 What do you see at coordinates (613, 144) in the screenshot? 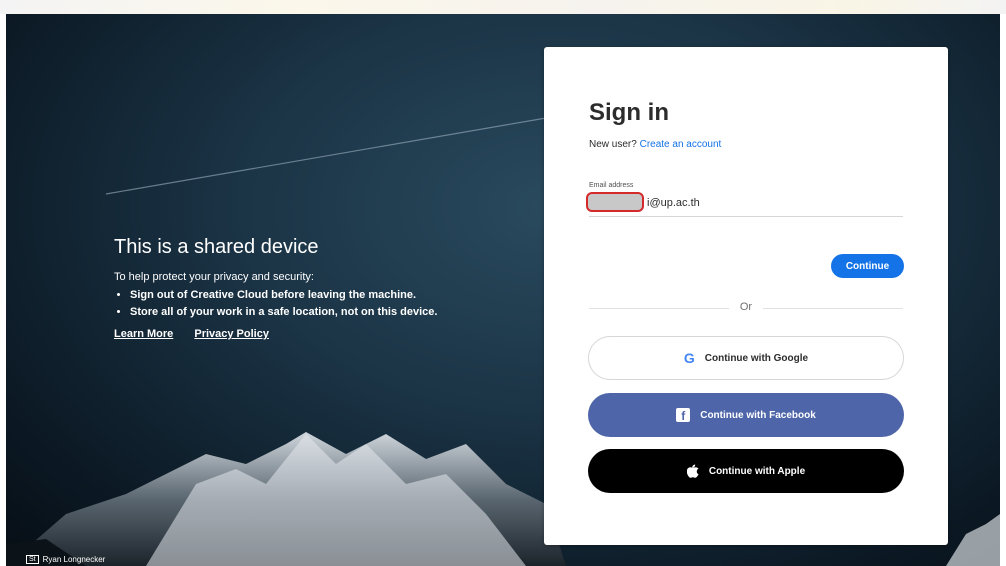
I see `new-user-text: New user?` at bounding box center [613, 144].